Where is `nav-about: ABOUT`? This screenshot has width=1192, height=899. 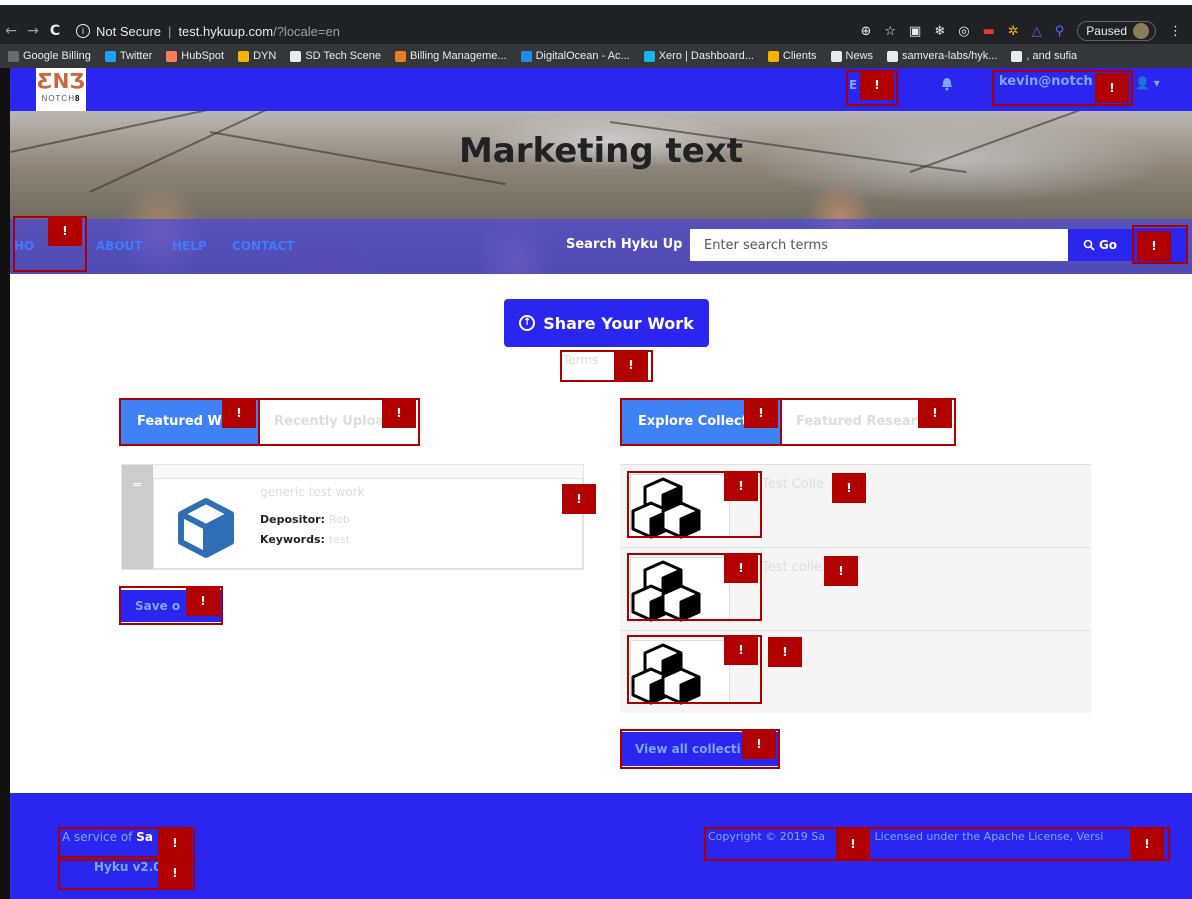
nav-about: ABOUT is located at coordinates (119, 246).